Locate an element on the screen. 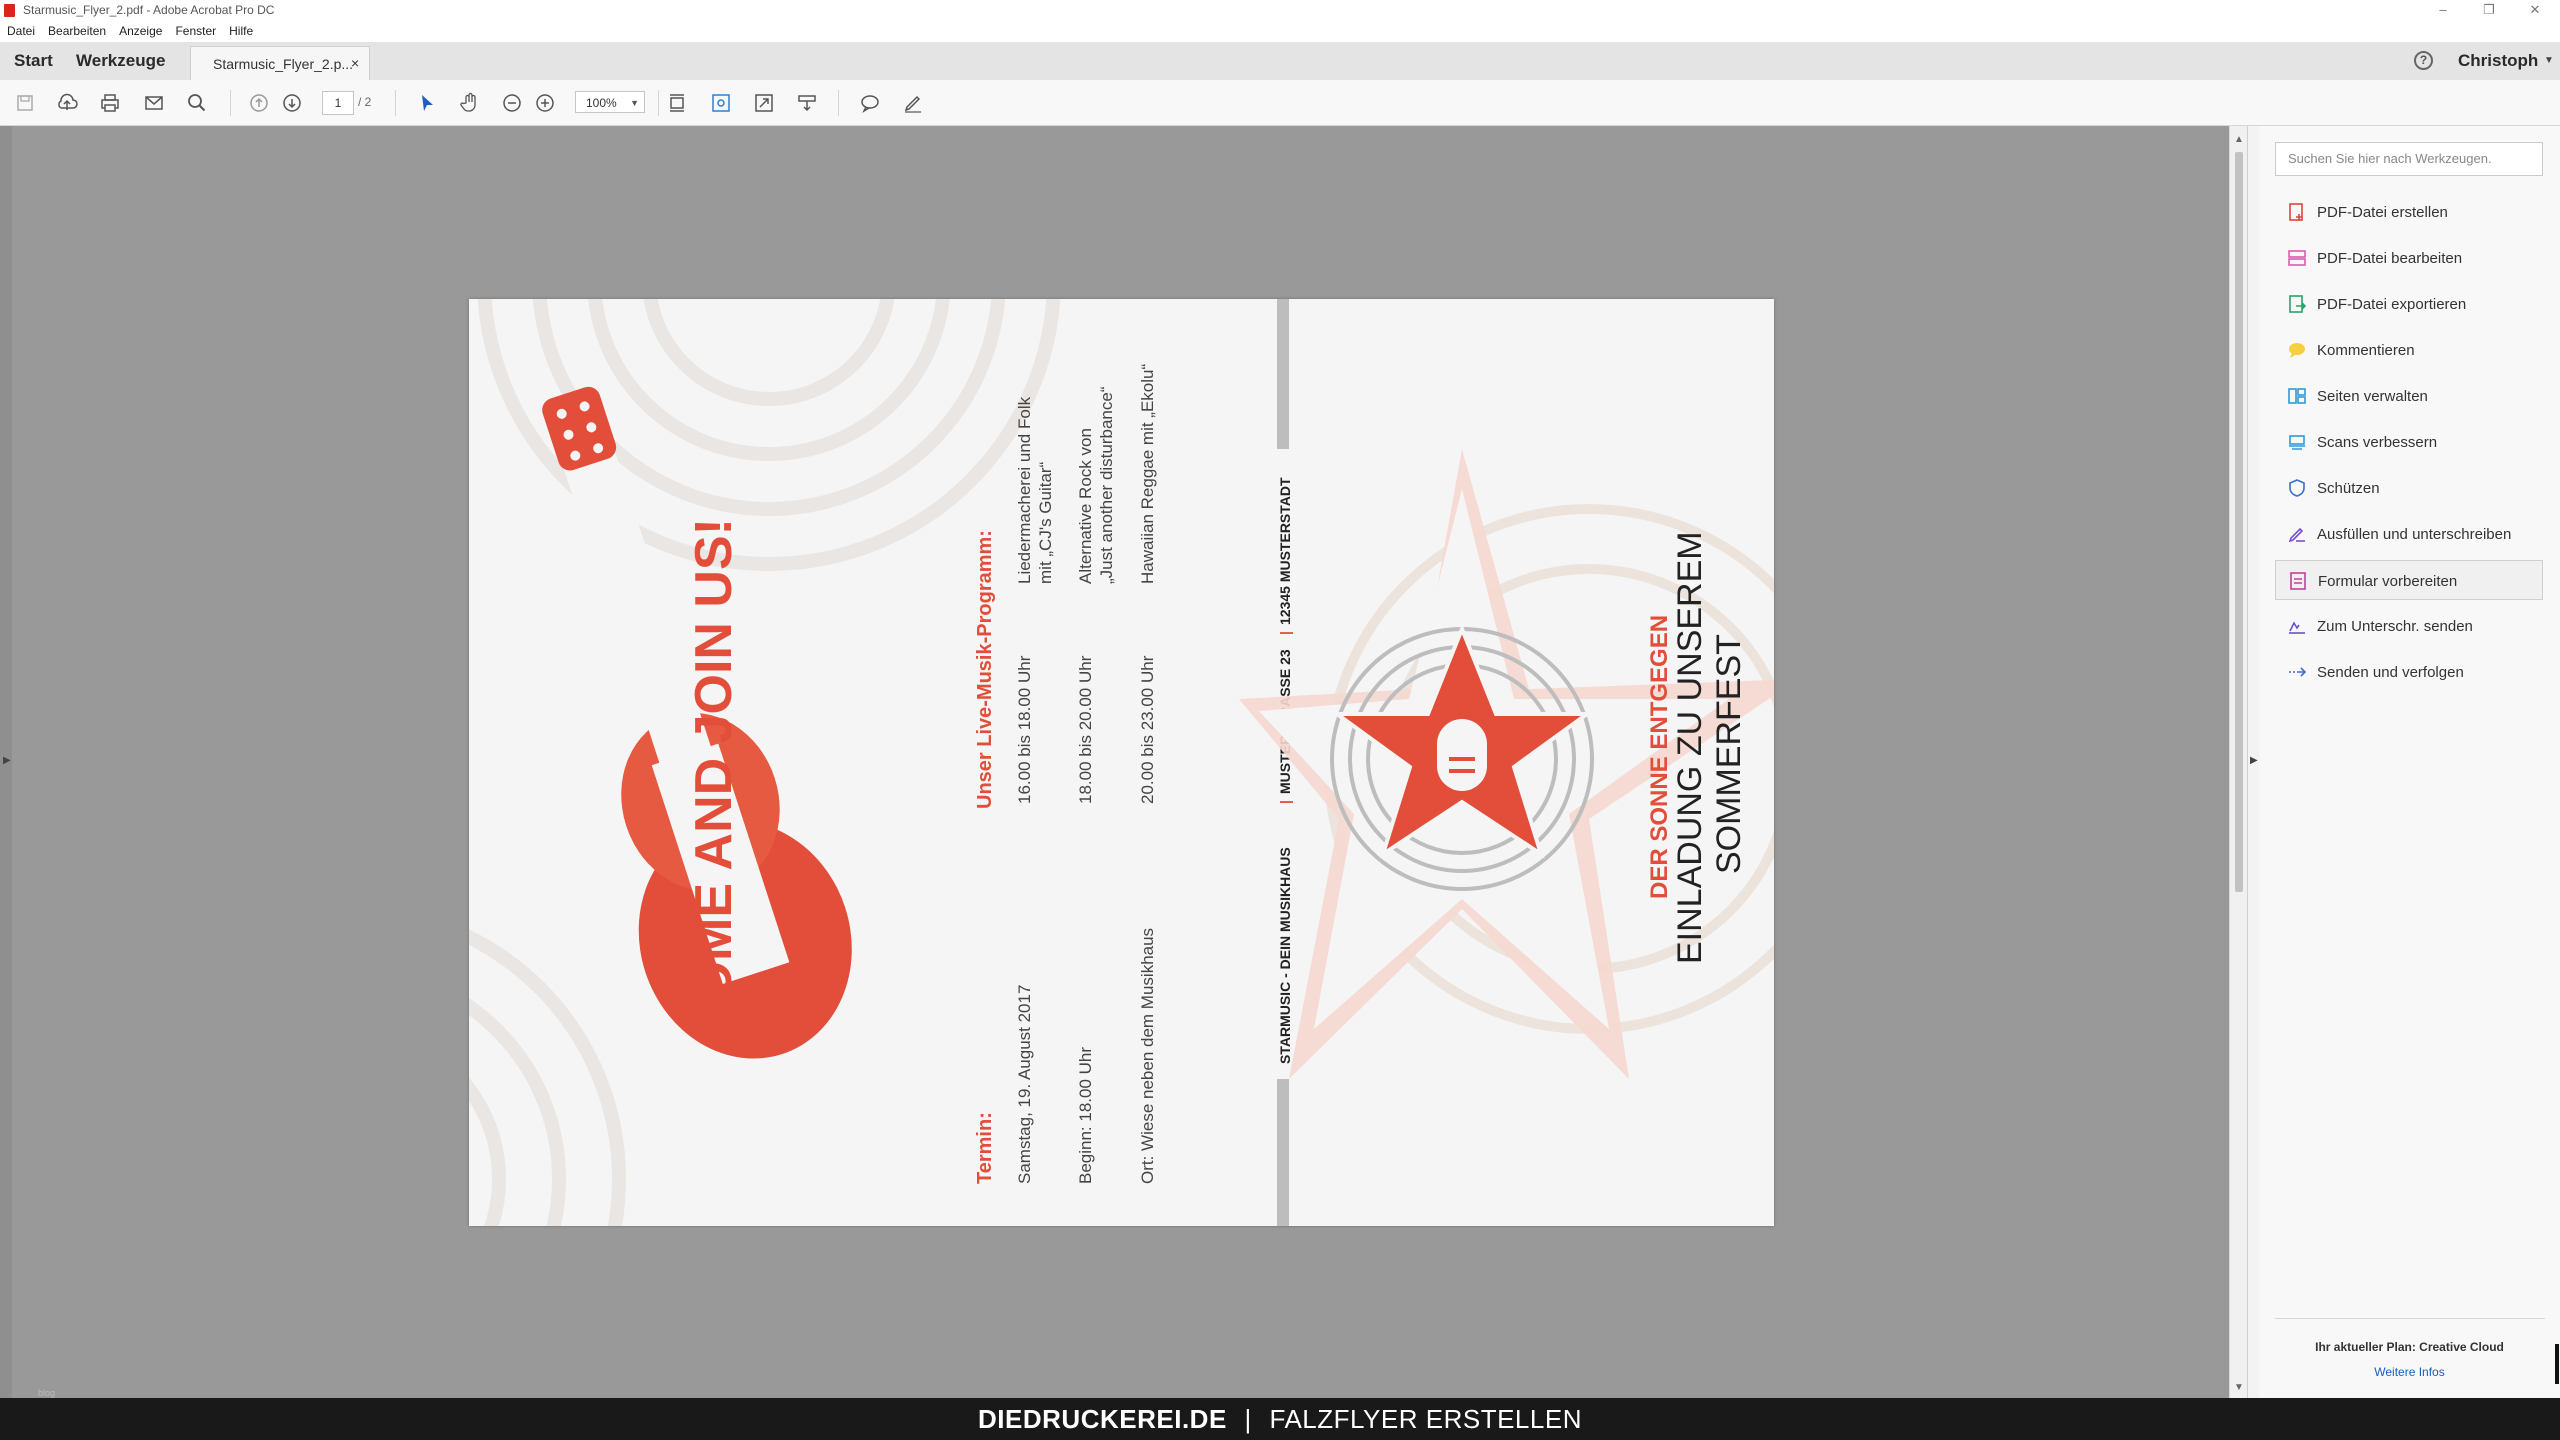 Image resolution: width=2560 pixels, height=1440 pixels. program-line-3a: Hawaiian Reggae mit „Ekolu“ is located at coordinates (1147, 474).